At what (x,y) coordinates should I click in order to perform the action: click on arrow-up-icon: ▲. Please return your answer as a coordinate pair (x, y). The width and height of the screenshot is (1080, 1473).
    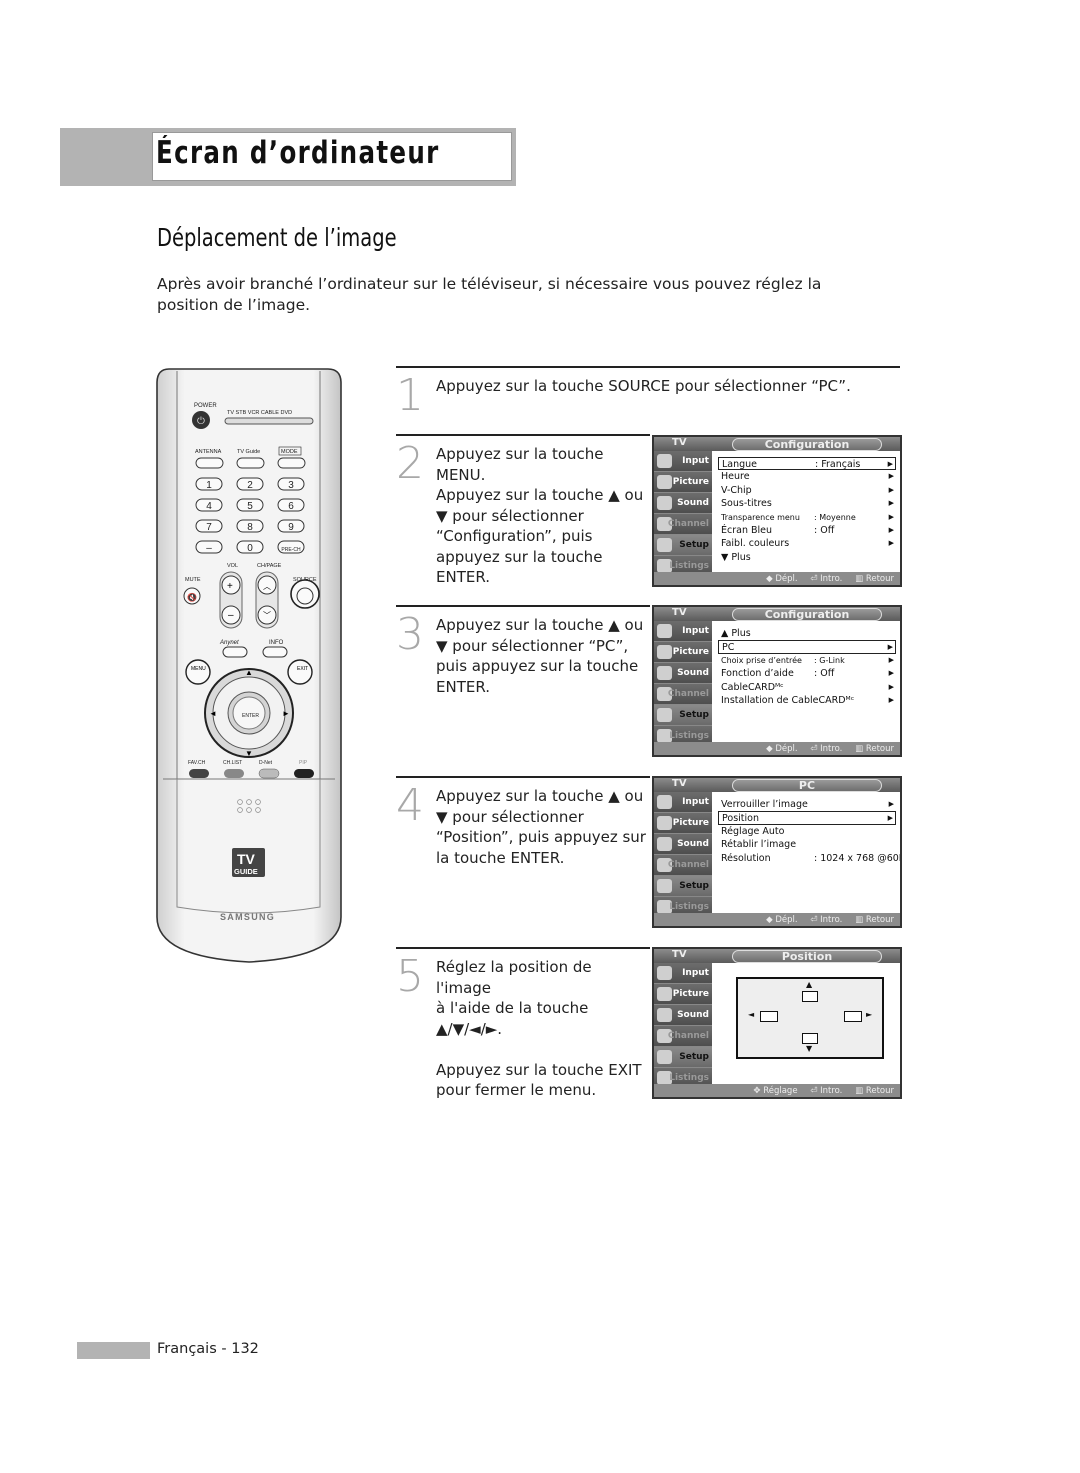
    Looking at the image, I should click on (809, 984).